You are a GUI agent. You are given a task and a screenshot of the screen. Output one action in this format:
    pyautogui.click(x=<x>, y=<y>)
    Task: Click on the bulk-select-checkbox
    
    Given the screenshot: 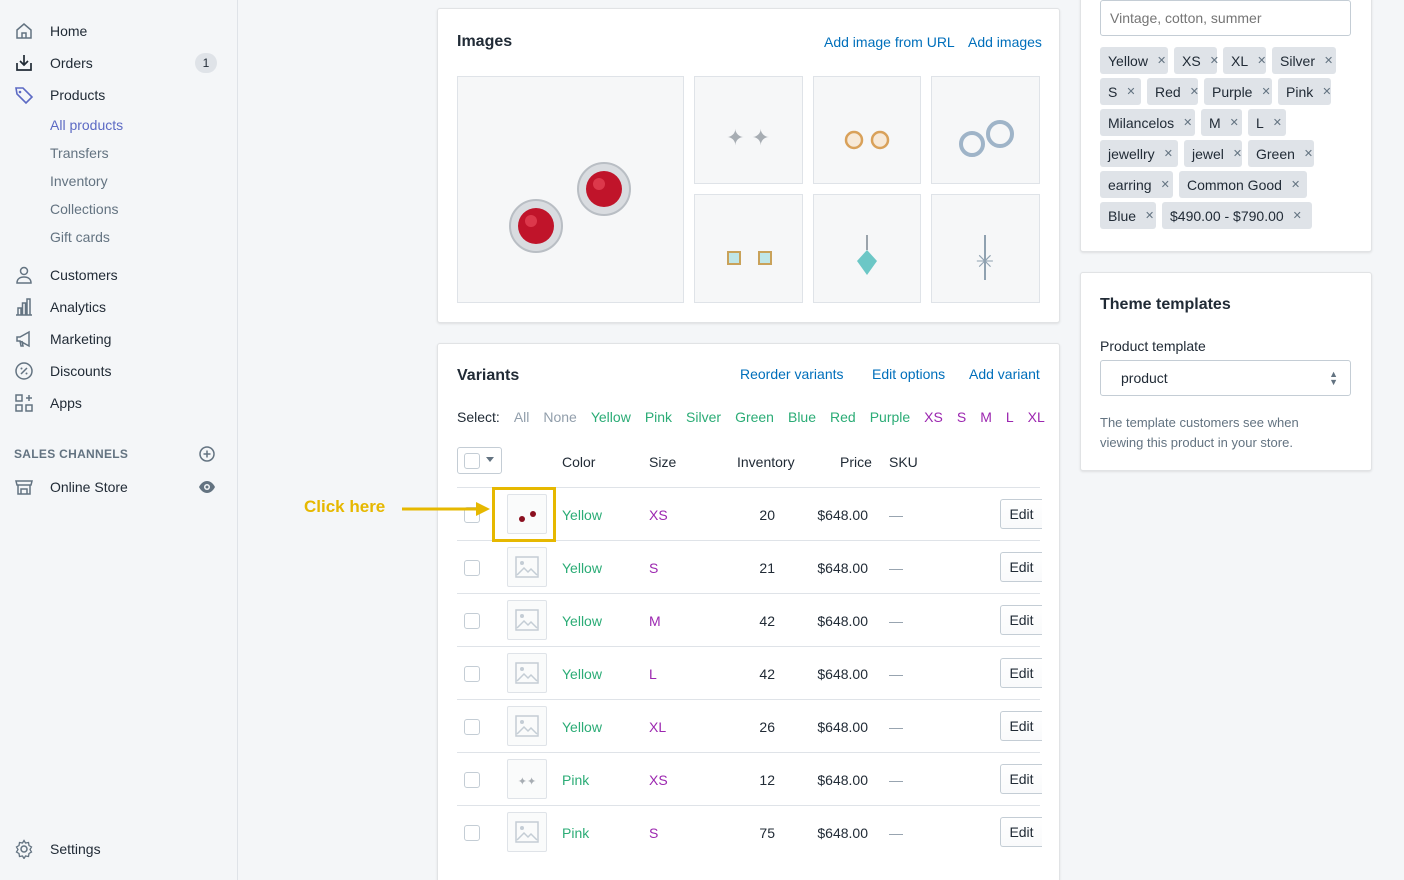 What is the action you would take?
    pyautogui.click(x=472, y=461)
    